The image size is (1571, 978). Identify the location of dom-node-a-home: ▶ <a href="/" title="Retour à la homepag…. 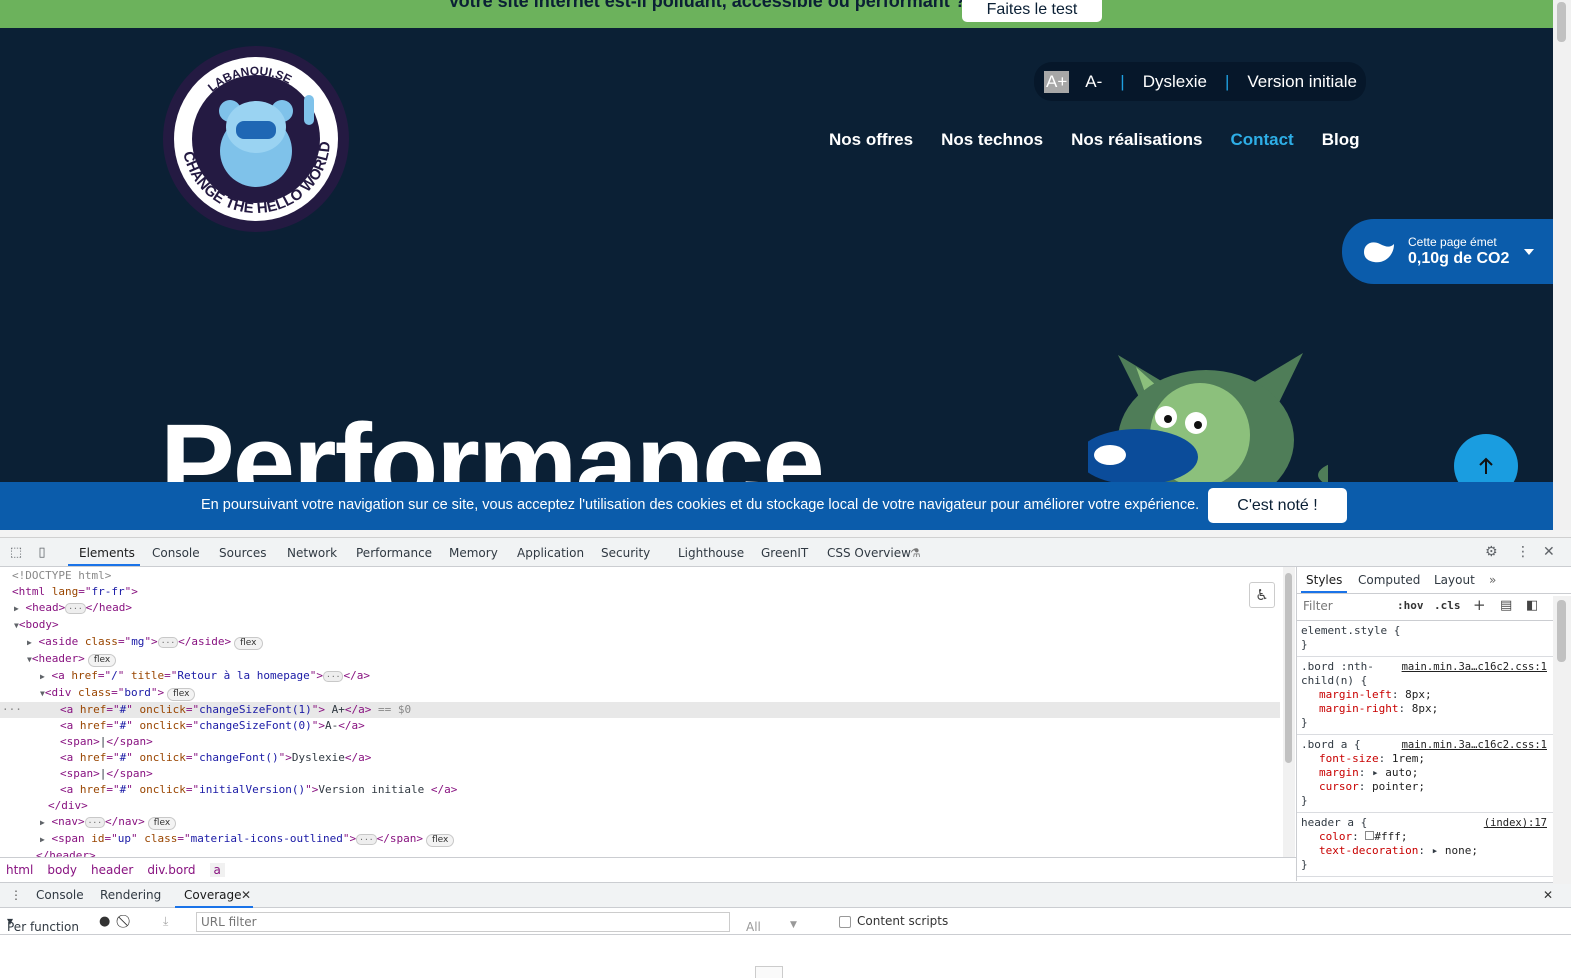
(640, 676).